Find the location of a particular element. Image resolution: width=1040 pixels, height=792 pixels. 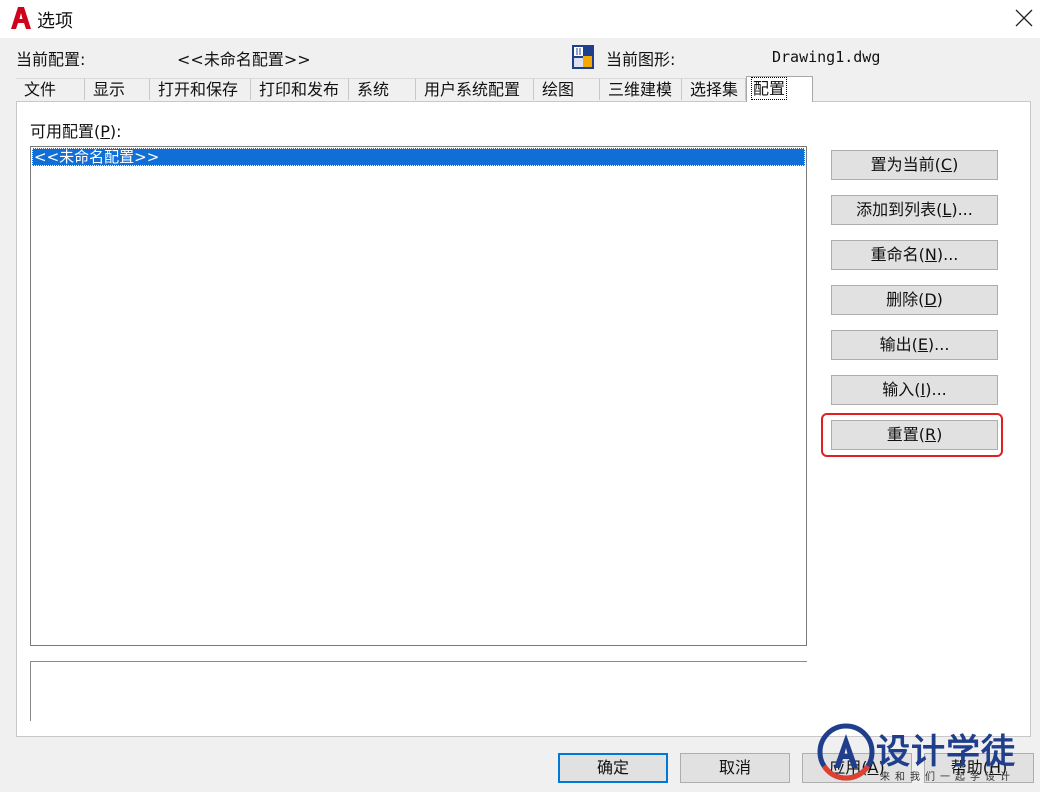

tab-display: 显示 is located at coordinates (117, 89).